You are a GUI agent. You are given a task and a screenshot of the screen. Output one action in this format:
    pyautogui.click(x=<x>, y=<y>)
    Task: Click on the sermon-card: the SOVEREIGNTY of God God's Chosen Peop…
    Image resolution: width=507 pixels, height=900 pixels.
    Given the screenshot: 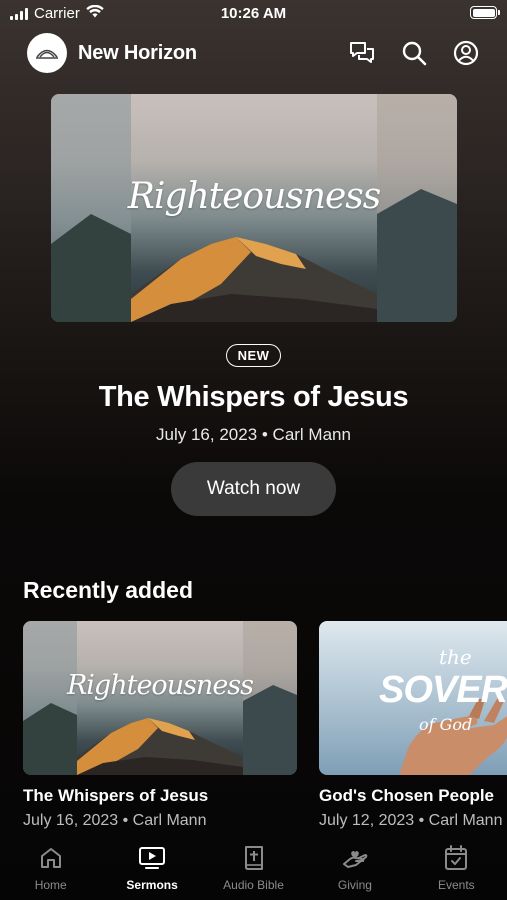 What is the action you would take?
    pyautogui.click(x=413, y=725)
    